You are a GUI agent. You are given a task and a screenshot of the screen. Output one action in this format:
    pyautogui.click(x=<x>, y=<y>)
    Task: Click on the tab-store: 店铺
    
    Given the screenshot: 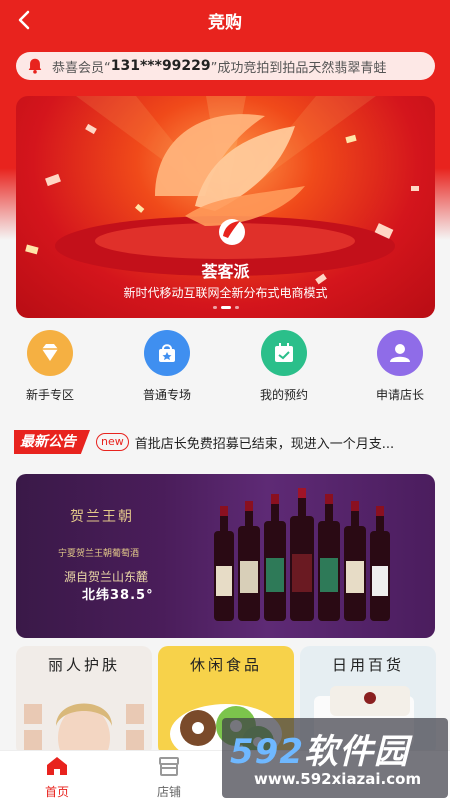 What is the action you would take?
    pyautogui.click(x=169, y=777)
    